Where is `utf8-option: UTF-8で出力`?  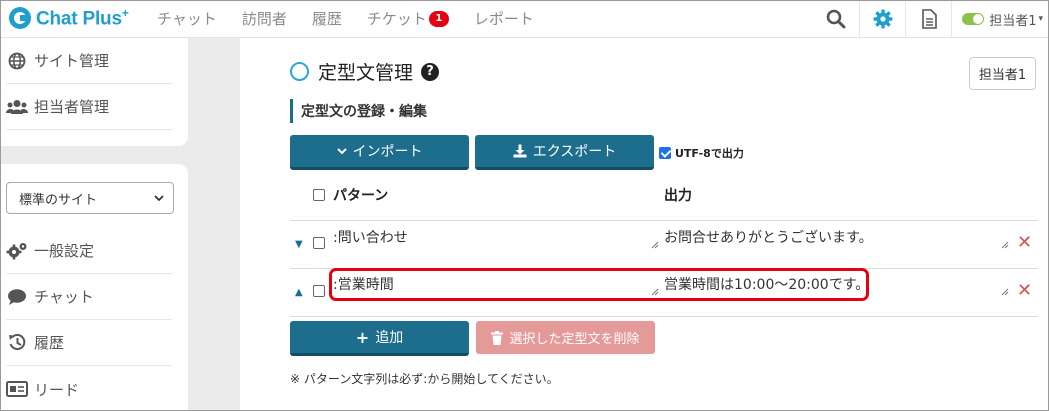
utf8-option: UTF-8で出力 is located at coordinates (701, 153).